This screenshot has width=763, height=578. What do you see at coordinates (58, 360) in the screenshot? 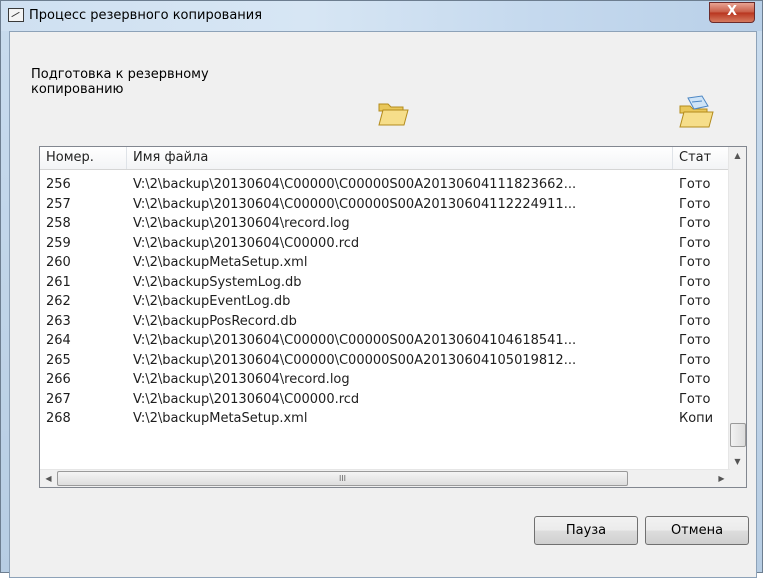
I see `row-number: 265` at bounding box center [58, 360].